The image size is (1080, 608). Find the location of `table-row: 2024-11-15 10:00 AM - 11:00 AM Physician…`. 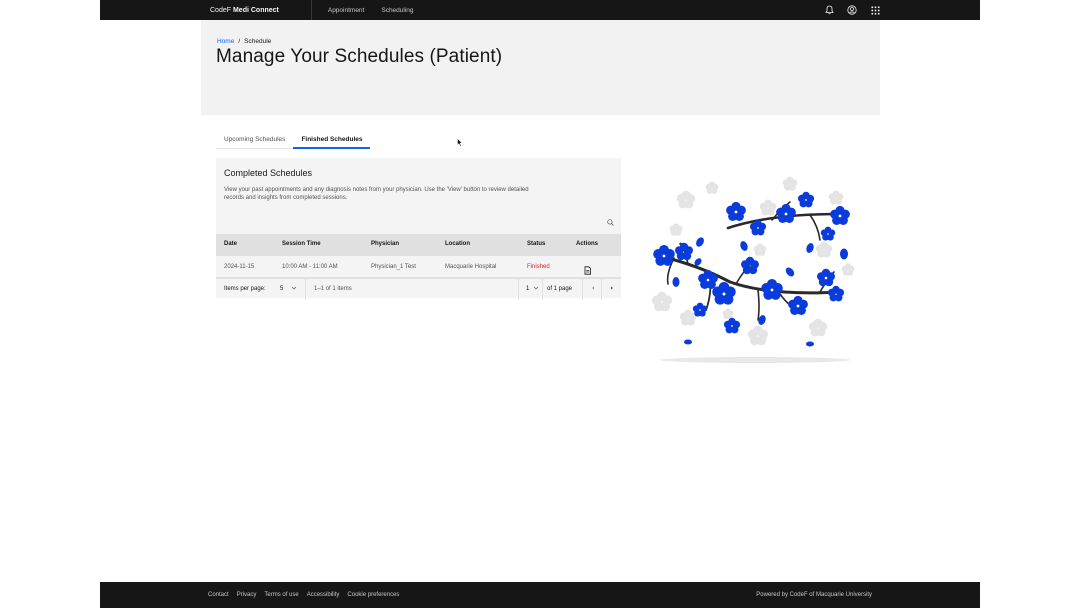

table-row: 2024-11-15 10:00 AM - 11:00 AM Physician… is located at coordinates (418, 267).